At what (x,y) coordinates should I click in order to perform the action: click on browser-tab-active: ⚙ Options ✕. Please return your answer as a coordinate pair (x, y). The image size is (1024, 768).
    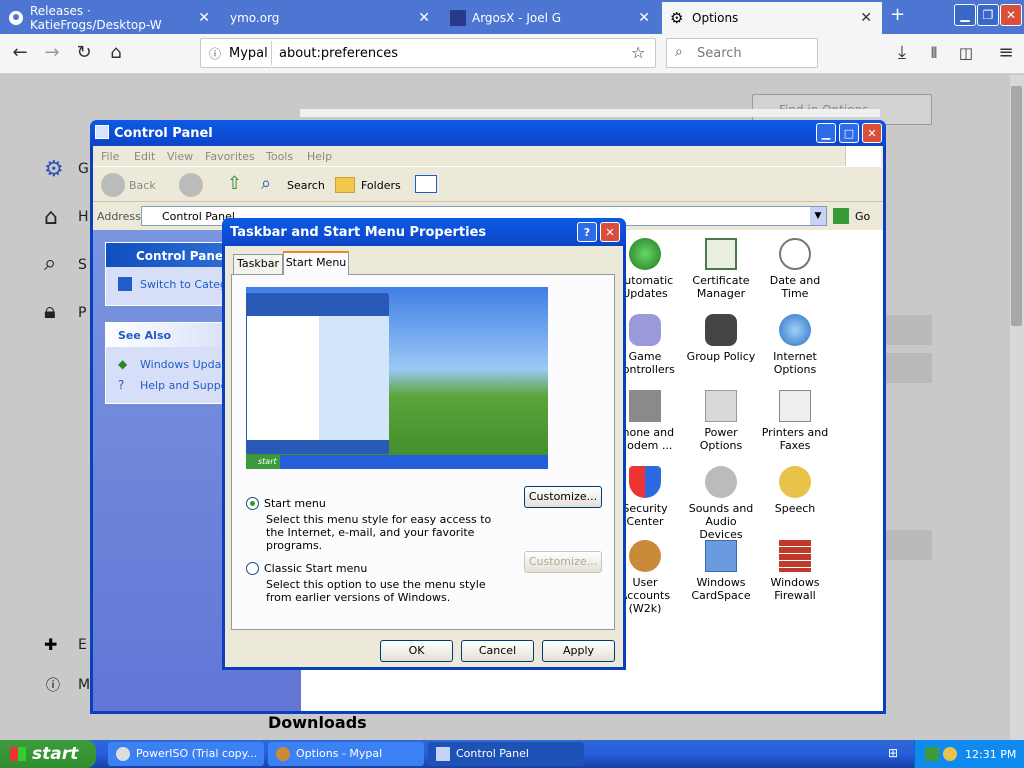
    Looking at the image, I should click on (772, 18).